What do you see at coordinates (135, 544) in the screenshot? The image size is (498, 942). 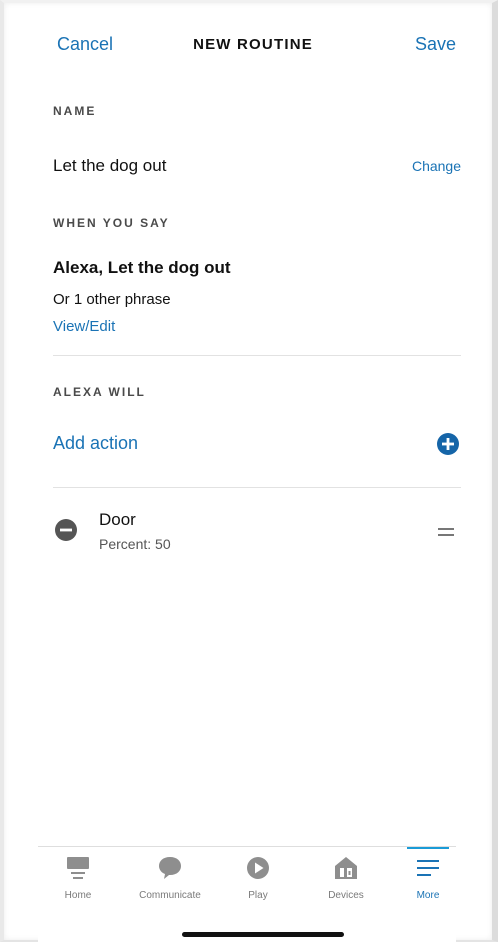 I see `action-item-subtitle: Percent: 50` at bounding box center [135, 544].